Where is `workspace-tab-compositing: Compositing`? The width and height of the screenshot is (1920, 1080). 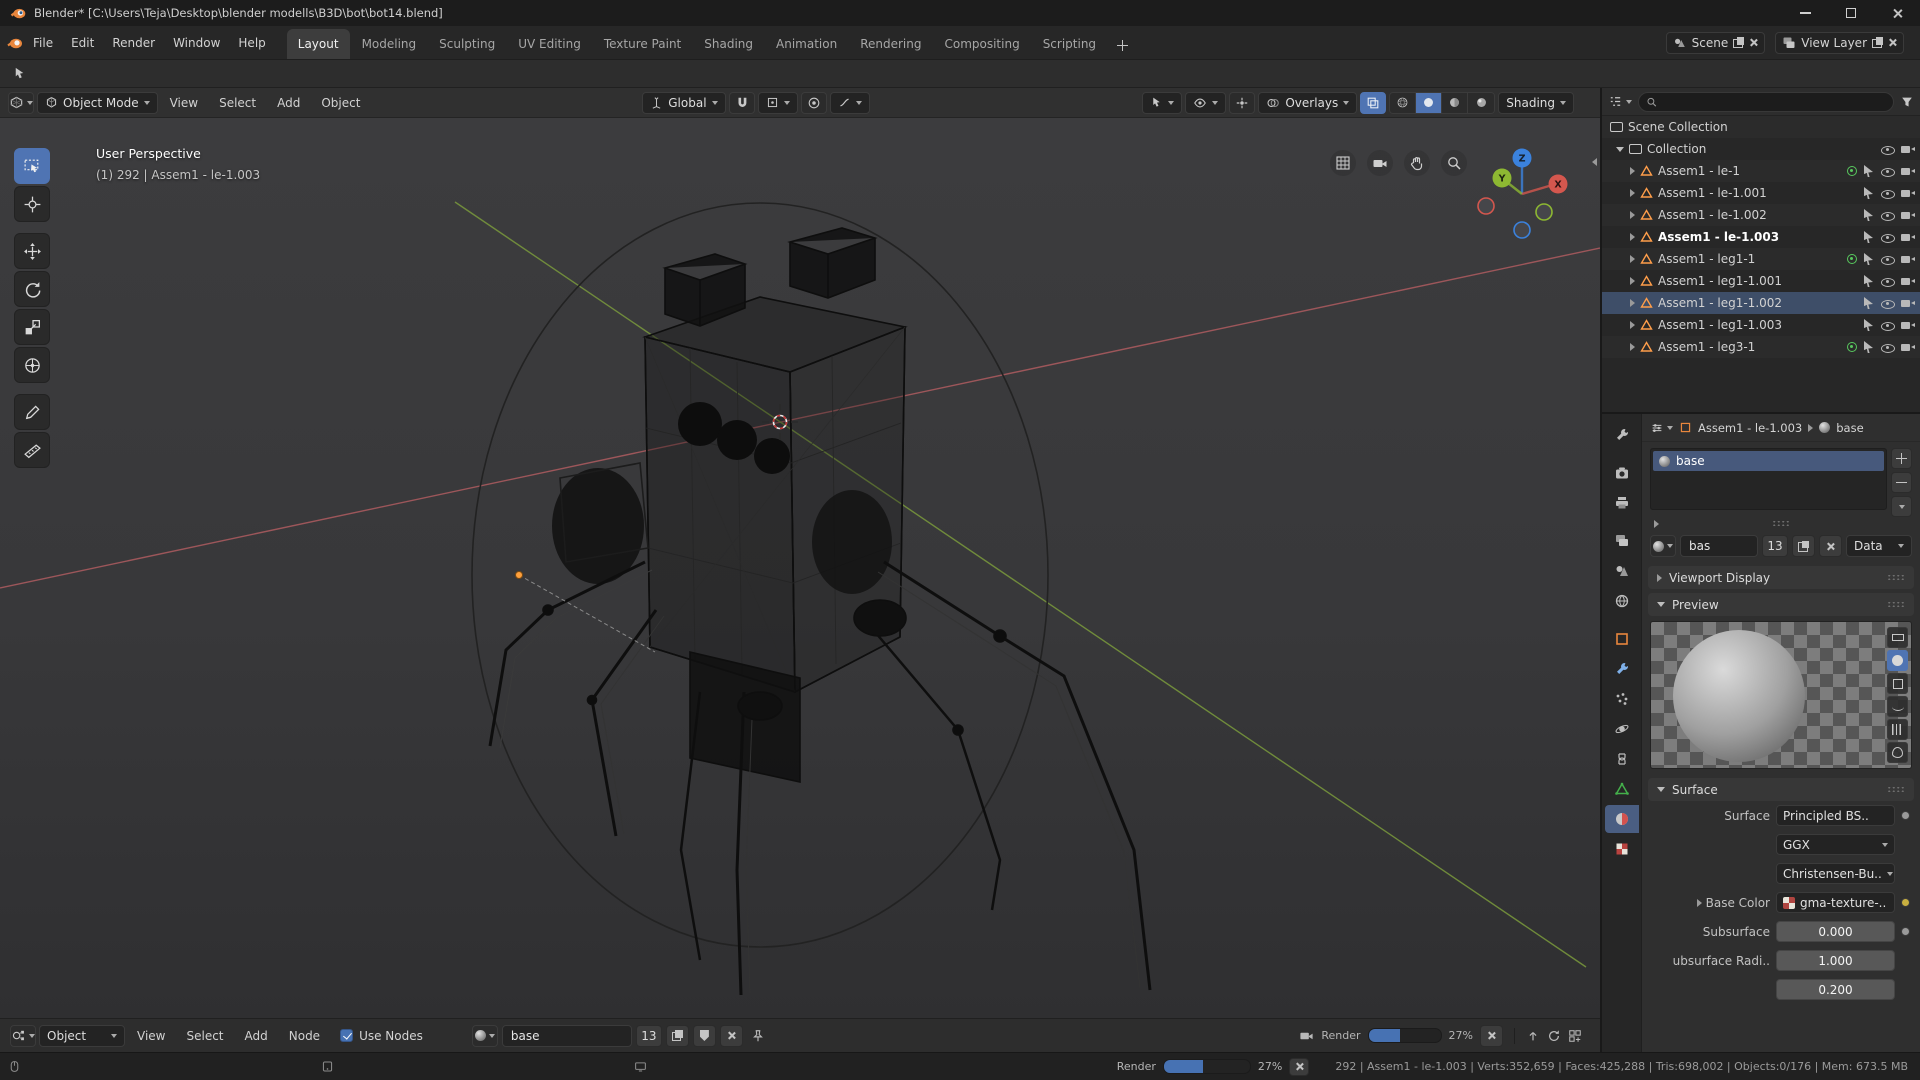 workspace-tab-compositing: Compositing is located at coordinates (981, 44).